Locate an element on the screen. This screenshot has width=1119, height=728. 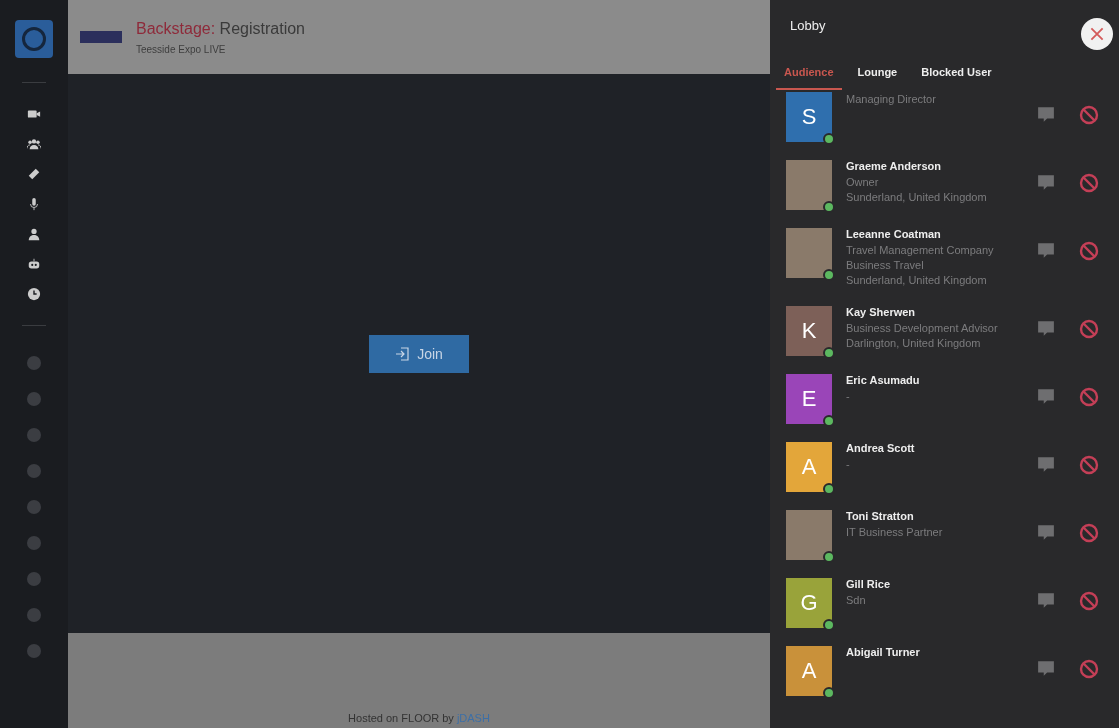
join-button: Join is located at coordinates (419, 353).